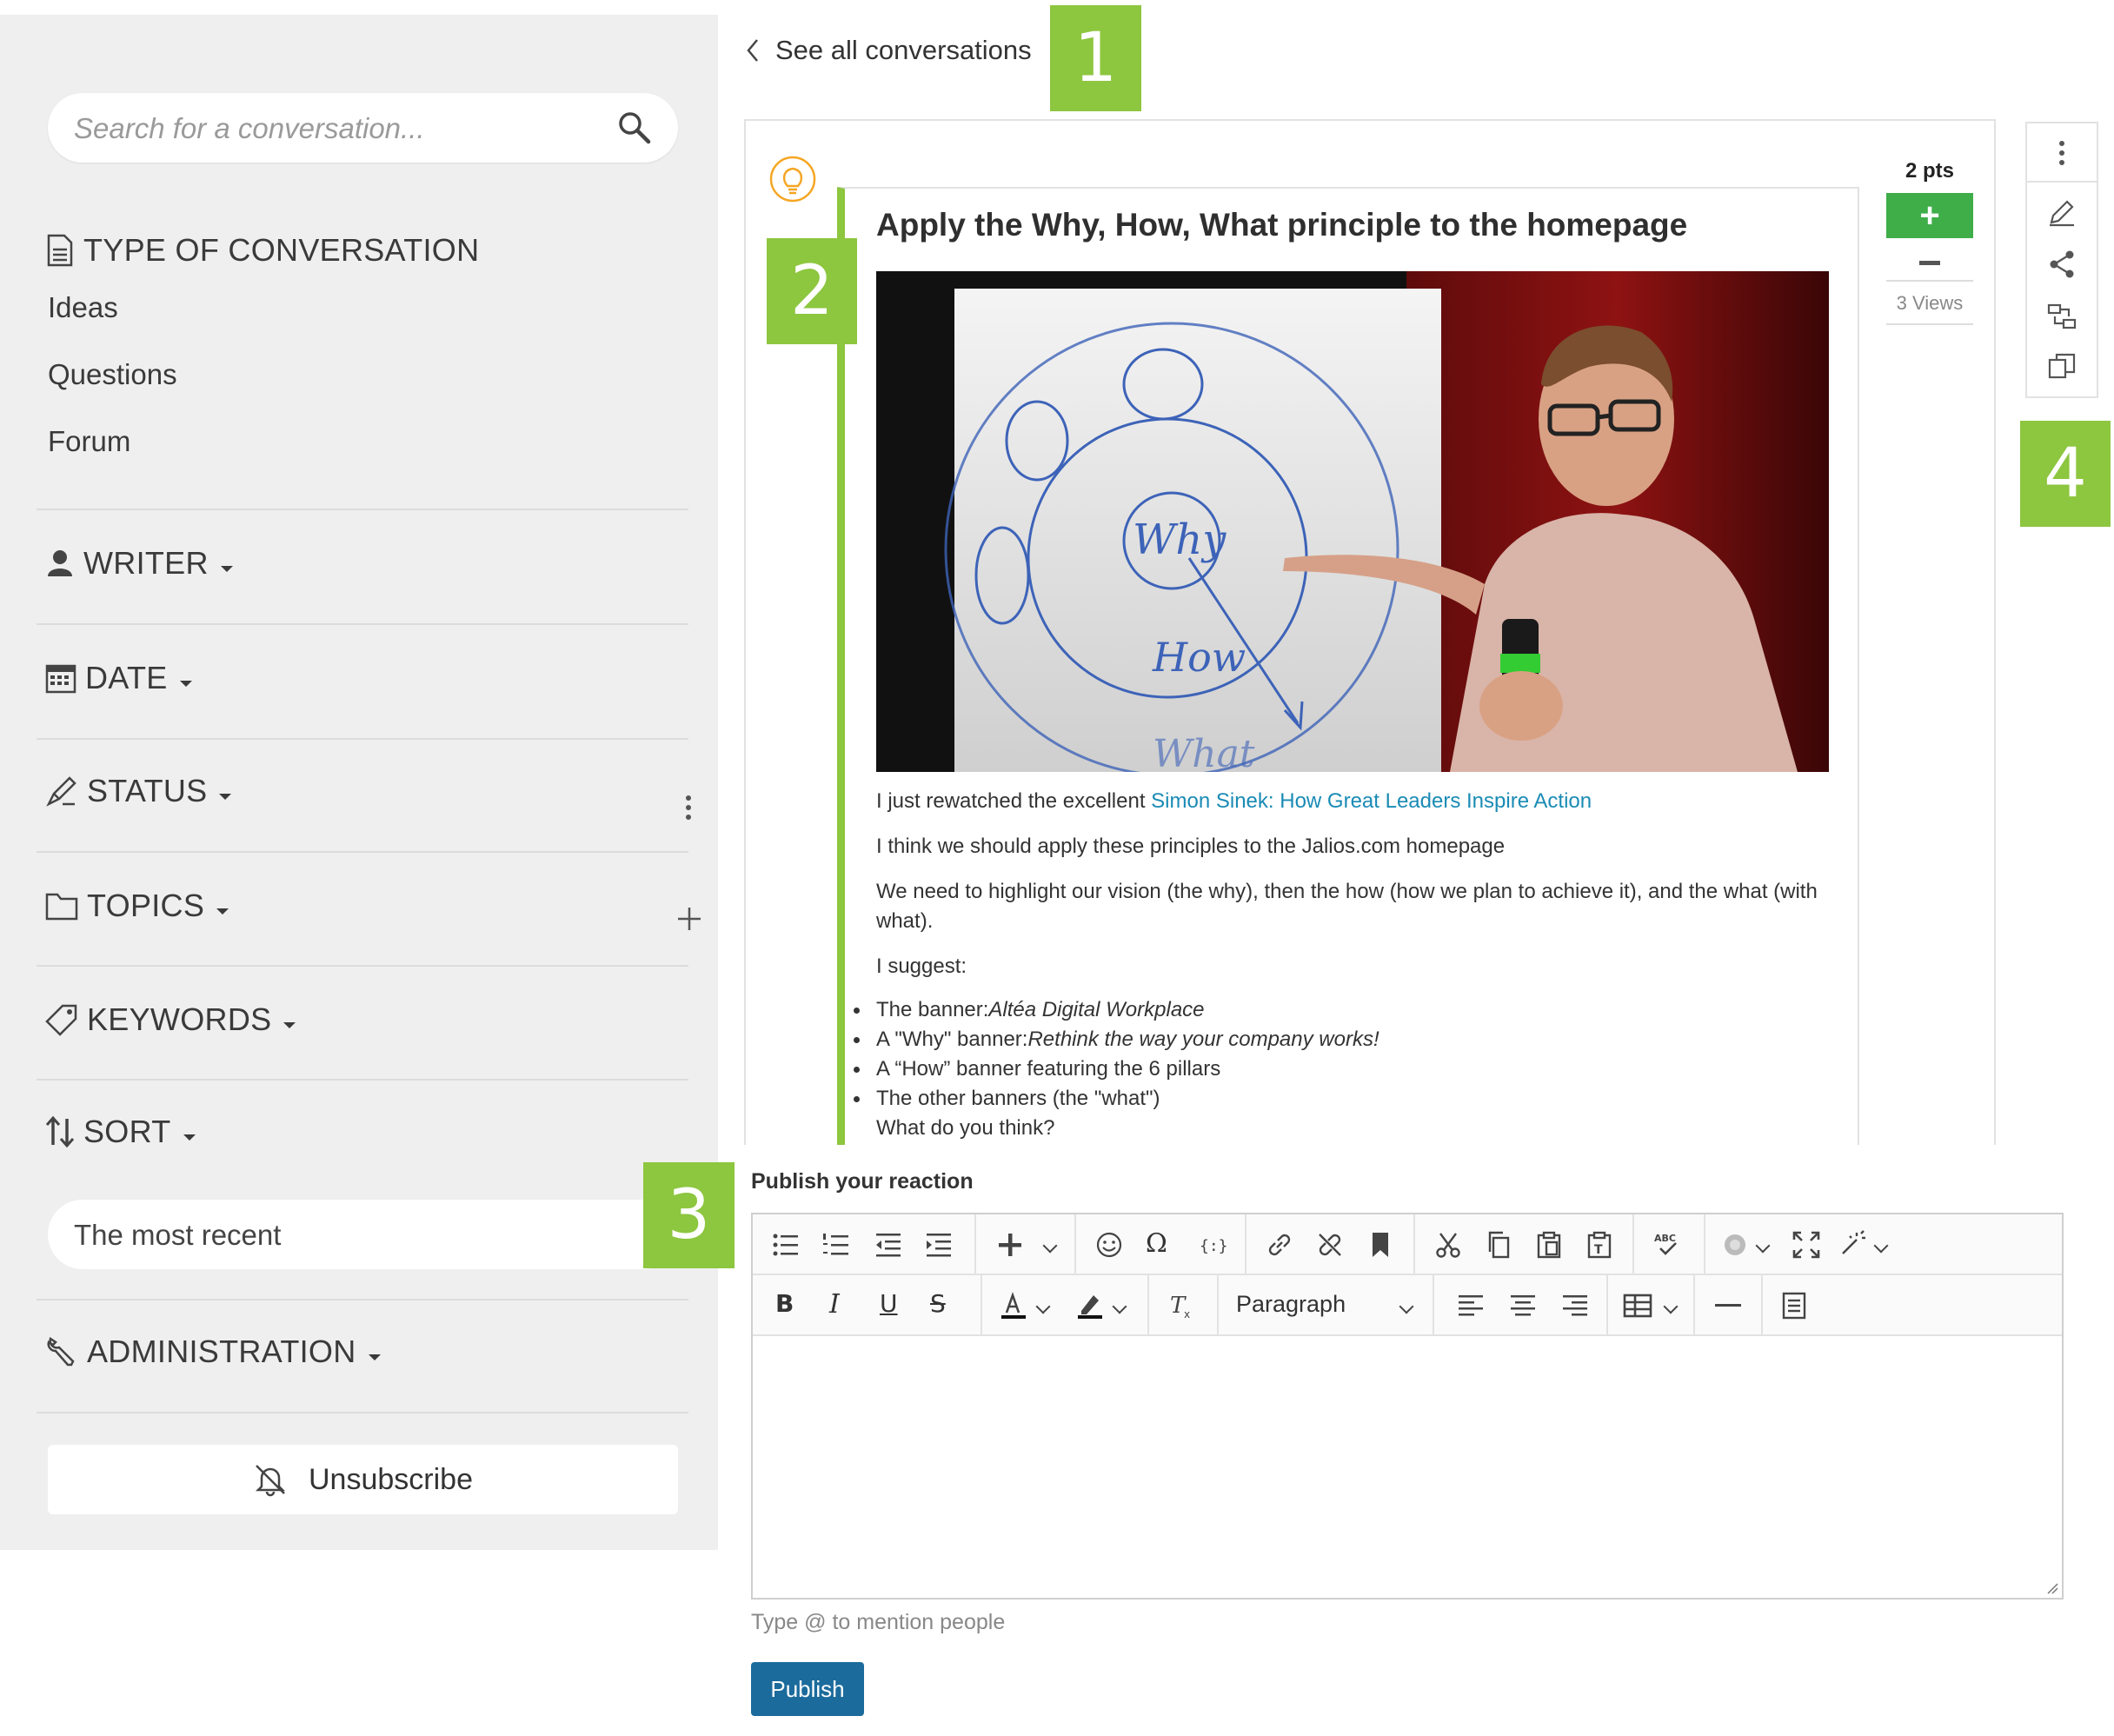  What do you see at coordinates (281, 250) in the screenshot?
I see `type-of-conversation-label: TYPE OF CONVERSATION` at bounding box center [281, 250].